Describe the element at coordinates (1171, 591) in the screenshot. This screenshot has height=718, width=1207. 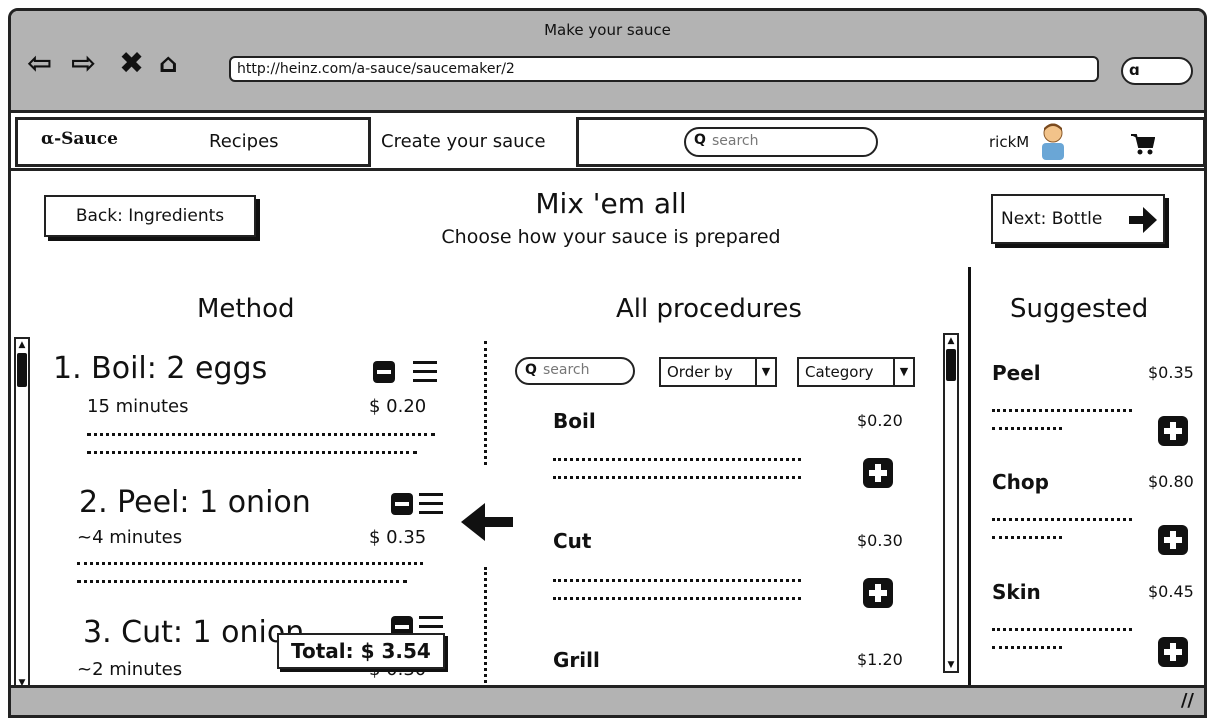
I see `suggested-price: $0.45` at that location.